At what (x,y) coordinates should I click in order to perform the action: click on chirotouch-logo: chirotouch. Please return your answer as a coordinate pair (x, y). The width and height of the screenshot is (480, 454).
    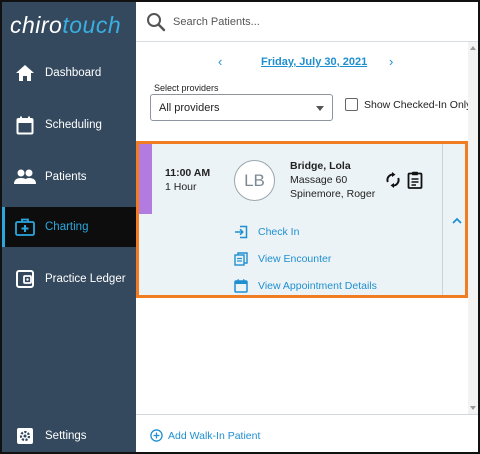
    Looking at the image, I should click on (65, 25).